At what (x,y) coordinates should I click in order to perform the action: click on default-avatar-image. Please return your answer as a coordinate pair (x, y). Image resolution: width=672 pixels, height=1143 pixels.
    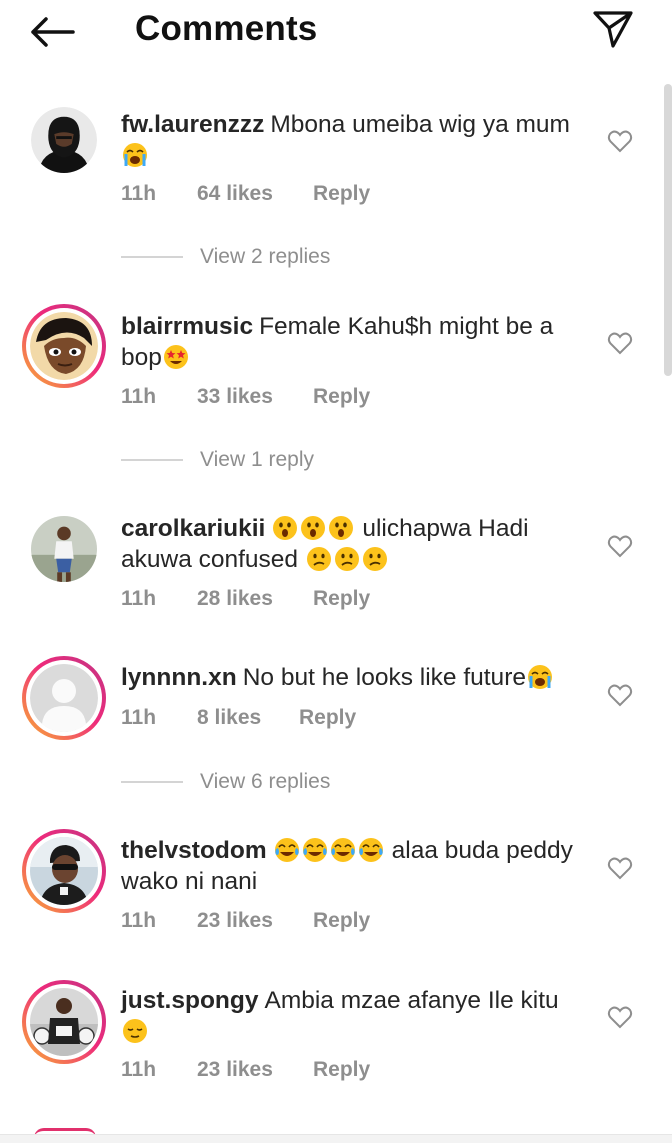
    Looking at the image, I should click on (64, 698).